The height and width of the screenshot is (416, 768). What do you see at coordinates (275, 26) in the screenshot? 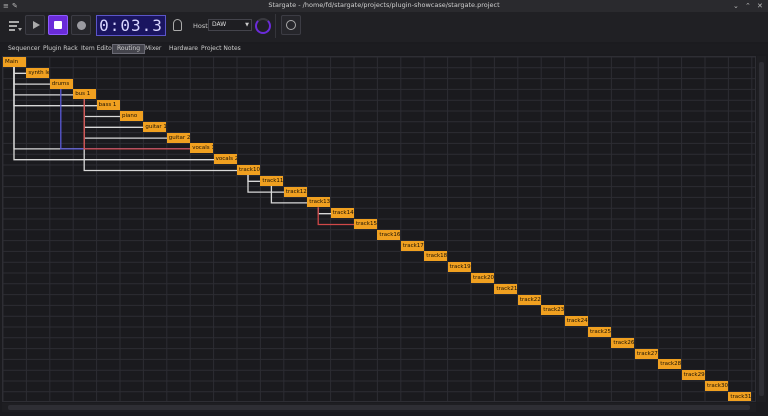
I see `toolbar-divider` at bounding box center [275, 26].